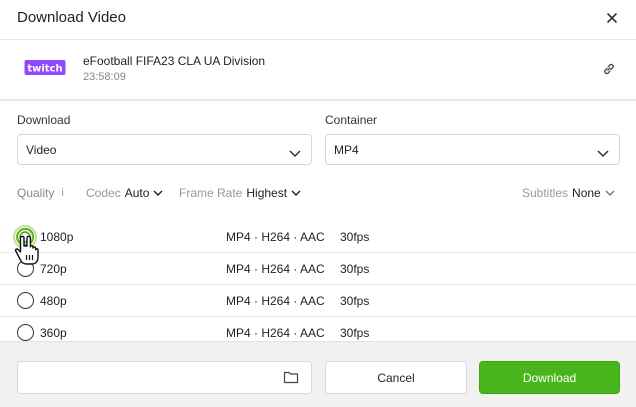 The width and height of the screenshot is (636, 407). Describe the element at coordinates (291, 377) in the screenshot. I see `folder-icon` at that location.